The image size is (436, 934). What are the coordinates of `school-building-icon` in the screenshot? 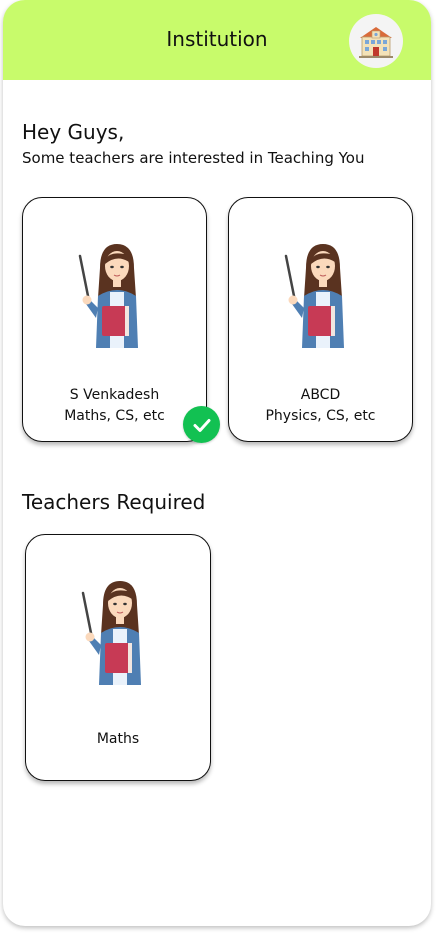 It's located at (376, 41).